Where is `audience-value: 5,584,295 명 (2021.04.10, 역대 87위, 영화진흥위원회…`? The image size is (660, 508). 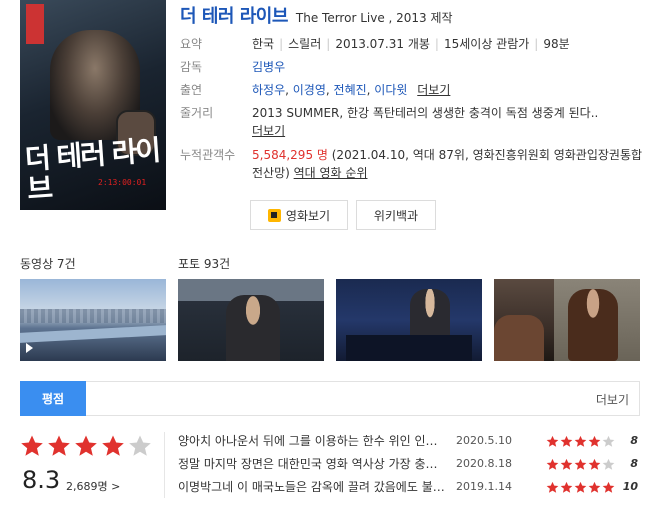 audience-value: 5,584,295 명 (2021.04.10, 역대 87위, 영화진흥위원회… is located at coordinates (448, 164).